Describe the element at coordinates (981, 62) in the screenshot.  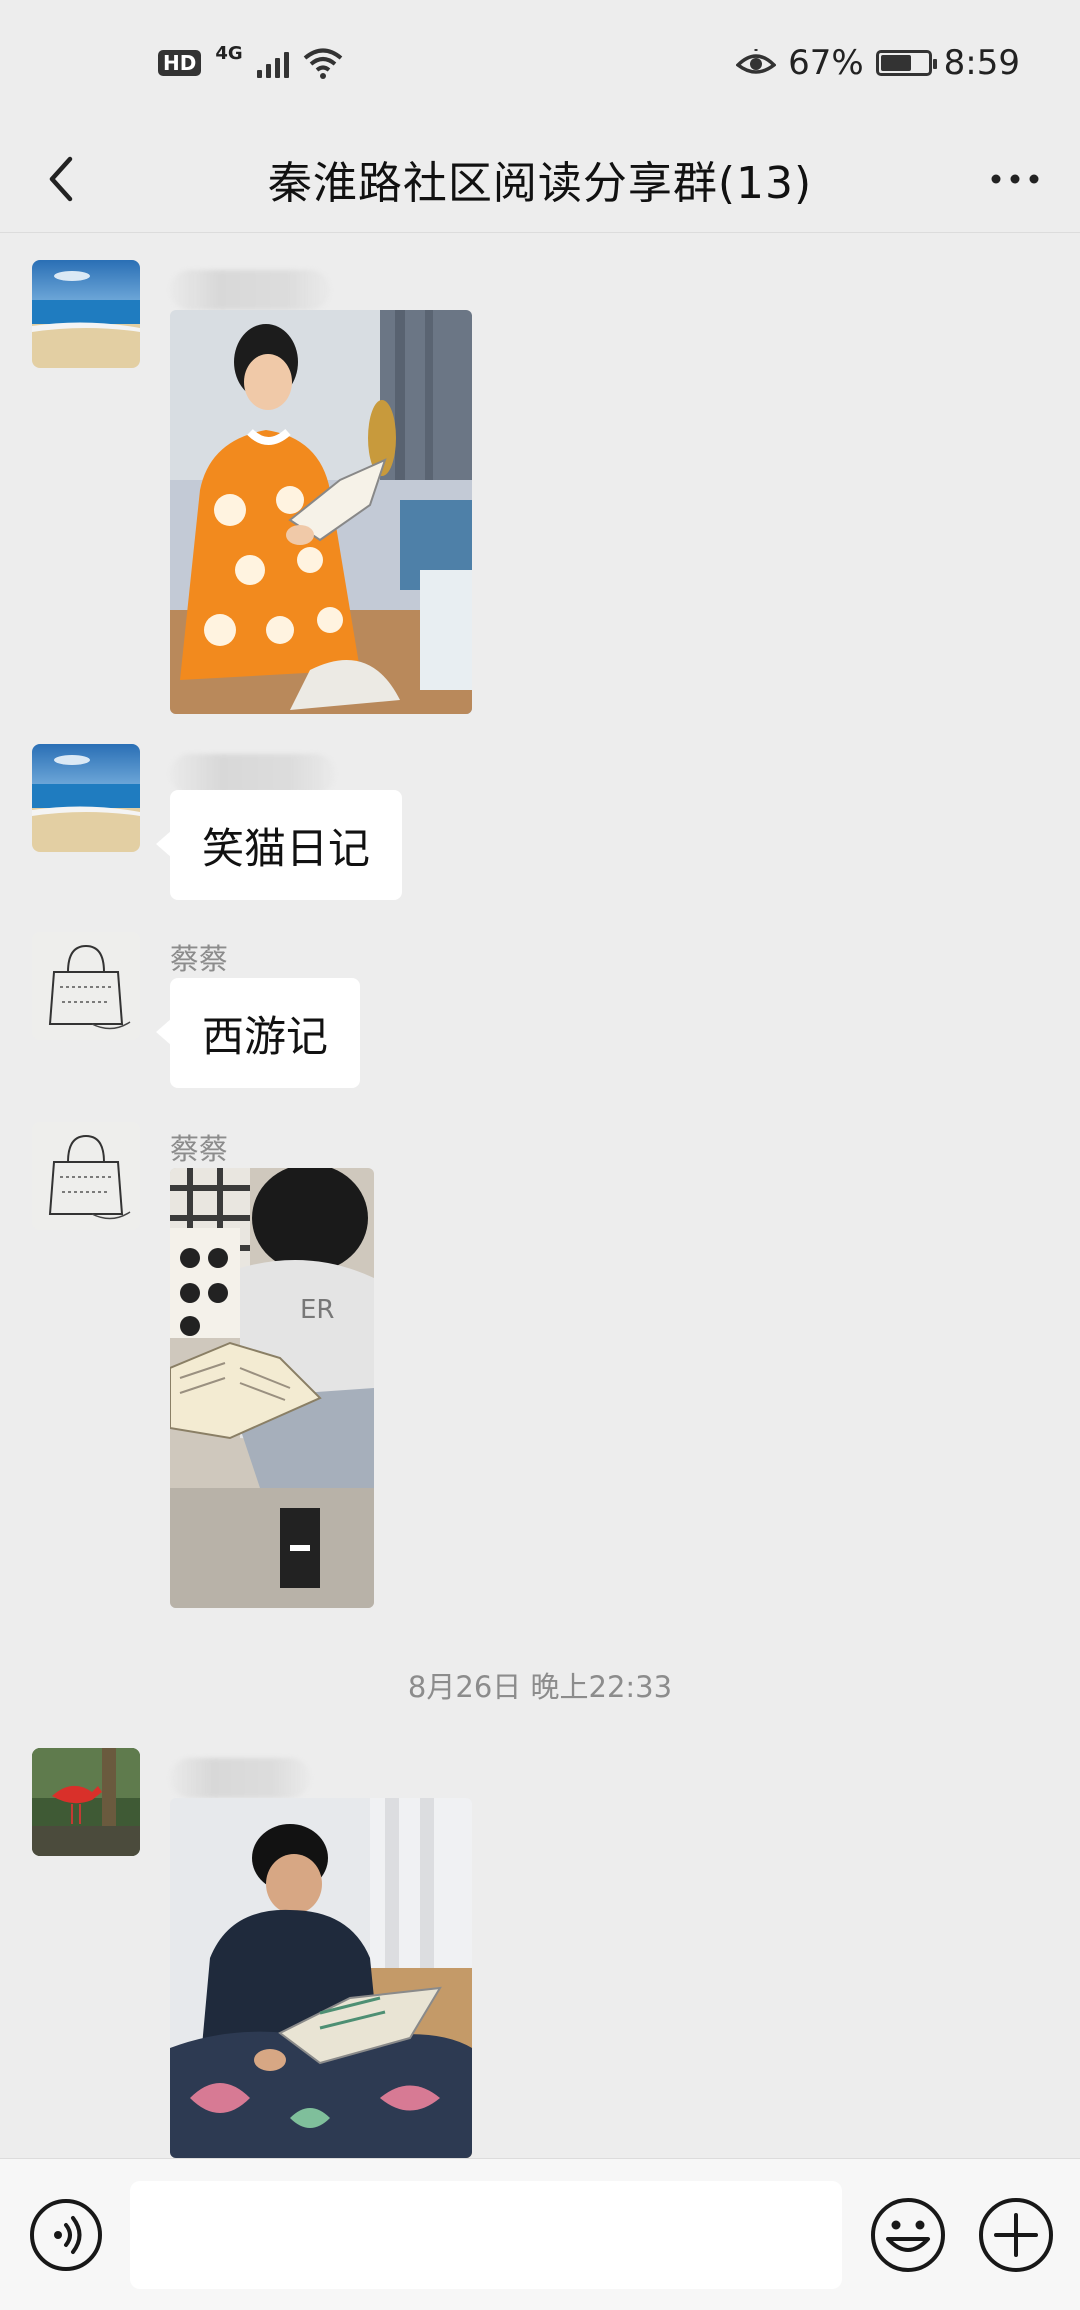
I see `status-time: 8:59` at that location.